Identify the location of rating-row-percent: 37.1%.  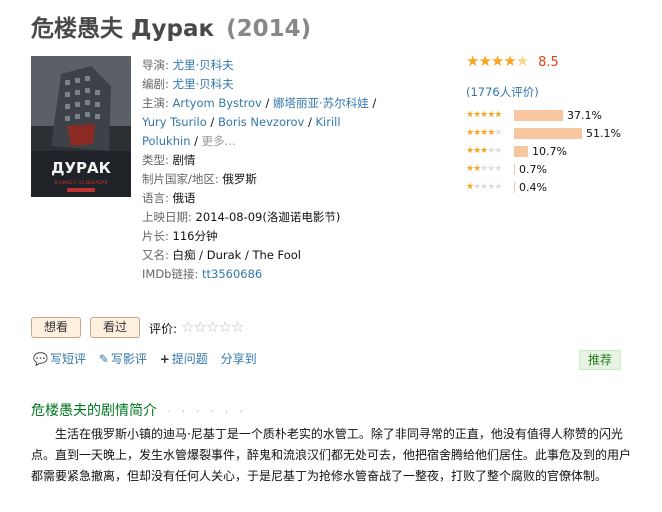
(584, 115).